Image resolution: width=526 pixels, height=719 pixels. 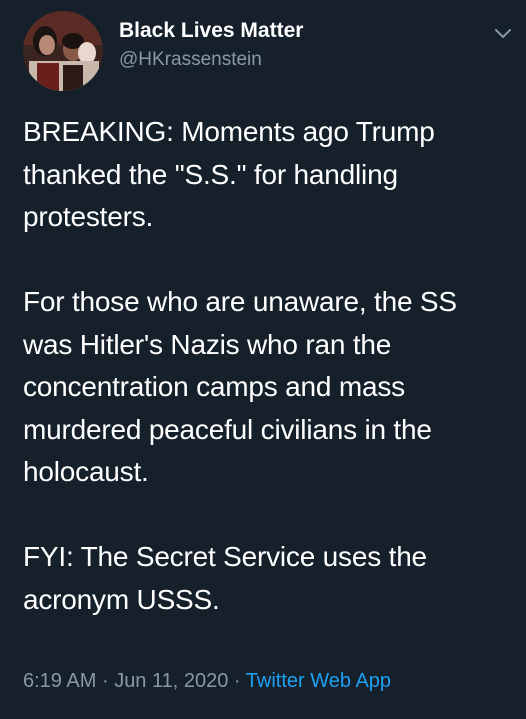 I want to click on tweet-time: 6:19 AM, so click(x=59, y=681).